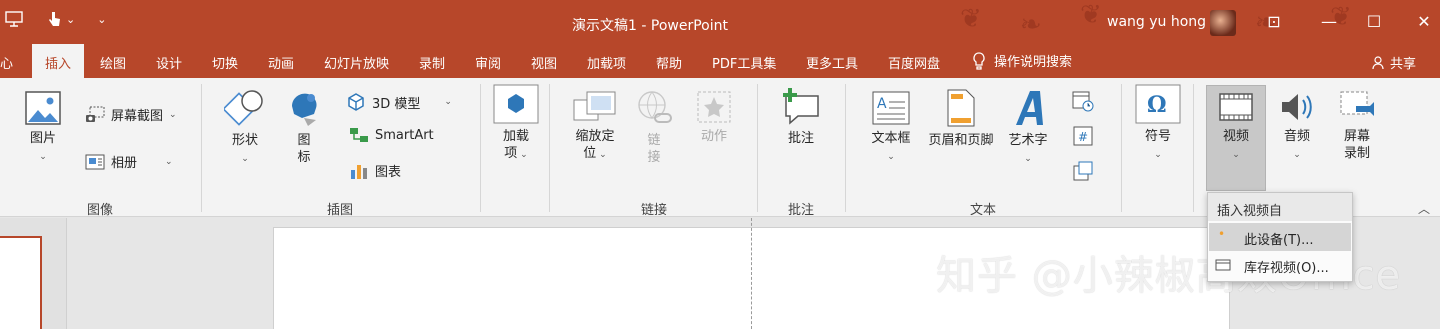 The image size is (1440, 329). Describe the element at coordinates (515, 136) in the screenshot. I see `addins-label-line1: 加载` at that location.